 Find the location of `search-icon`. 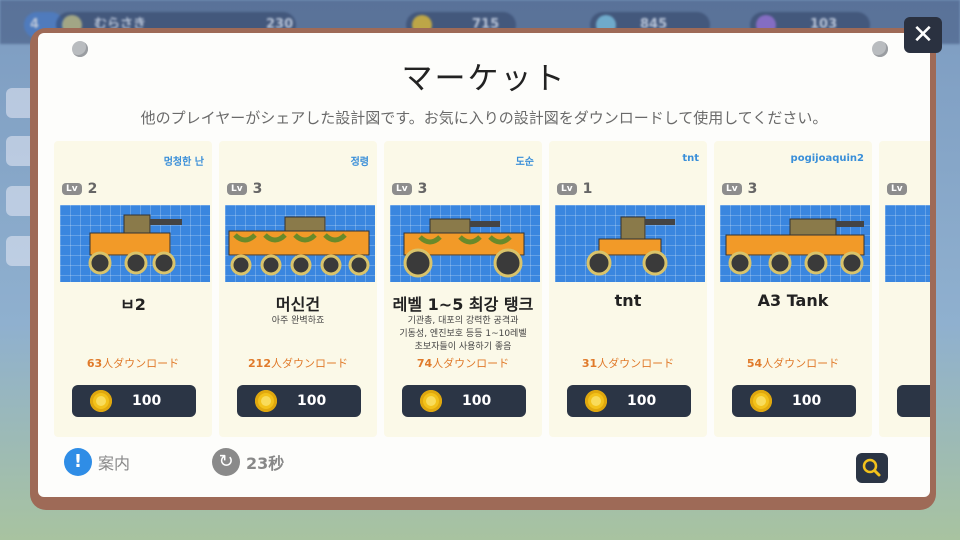

search-icon is located at coordinates (871, 467).